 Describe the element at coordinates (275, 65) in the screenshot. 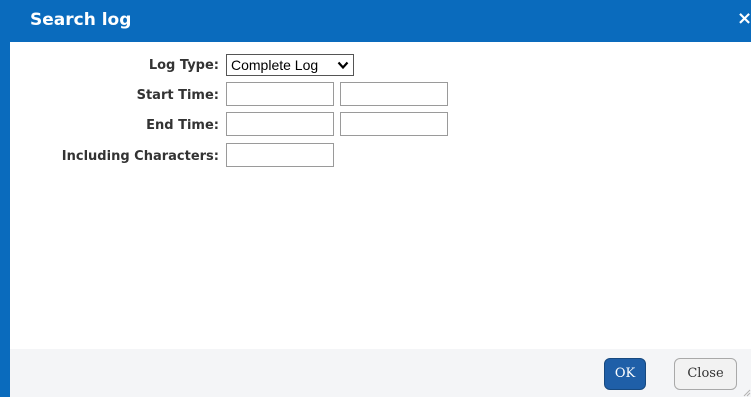

I see `log-type-selected-value: Complete Log` at that location.